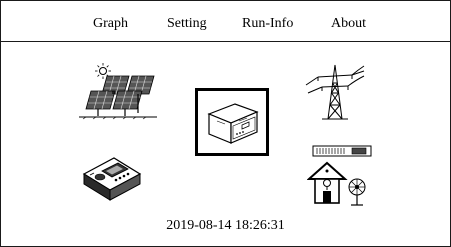  Describe the element at coordinates (225, 225) in the screenshot. I see `datetime-display: 2019-08-14 18:26:31` at that location.